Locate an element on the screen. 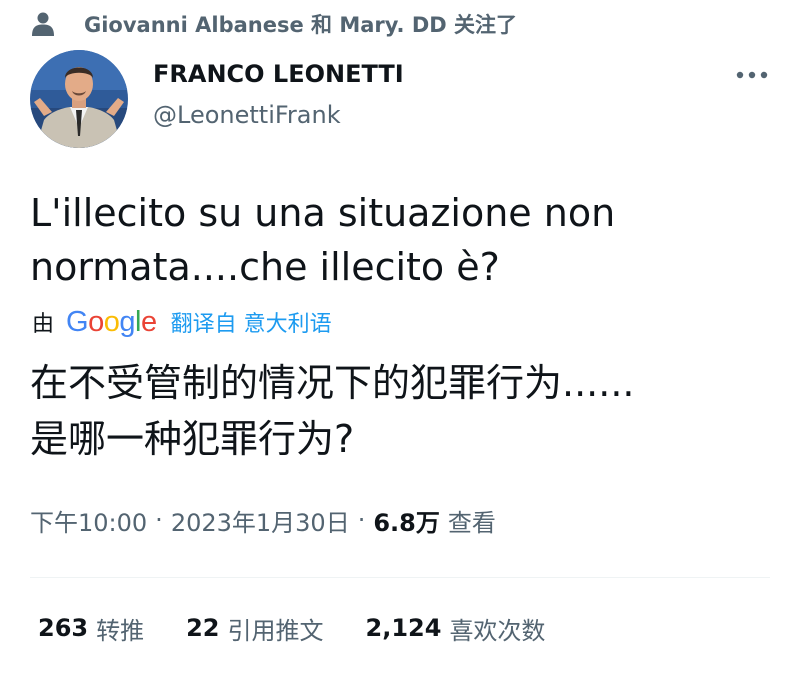  translation-attribution: 由 Google 翻译自 意大利语 is located at coordinates (182, 322).